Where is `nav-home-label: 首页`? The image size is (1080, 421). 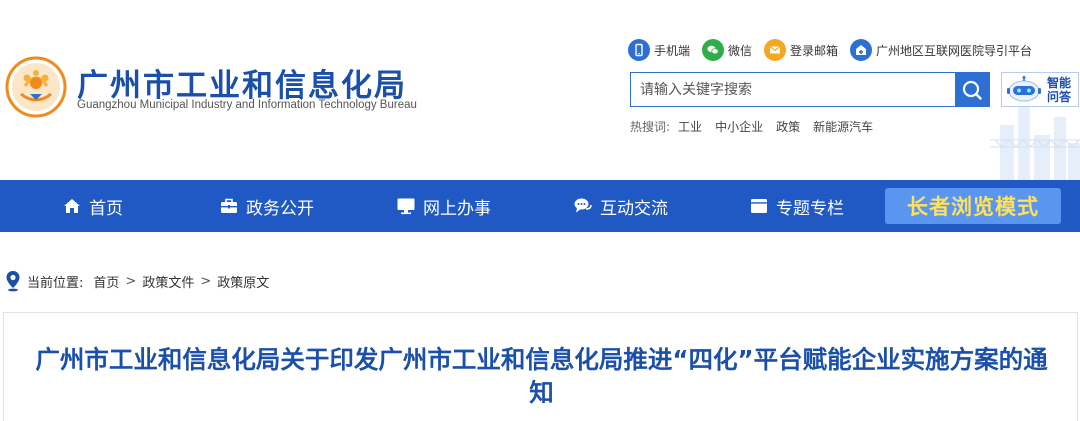 nav-home-label: 首页 is located at coordinates (106, 208).